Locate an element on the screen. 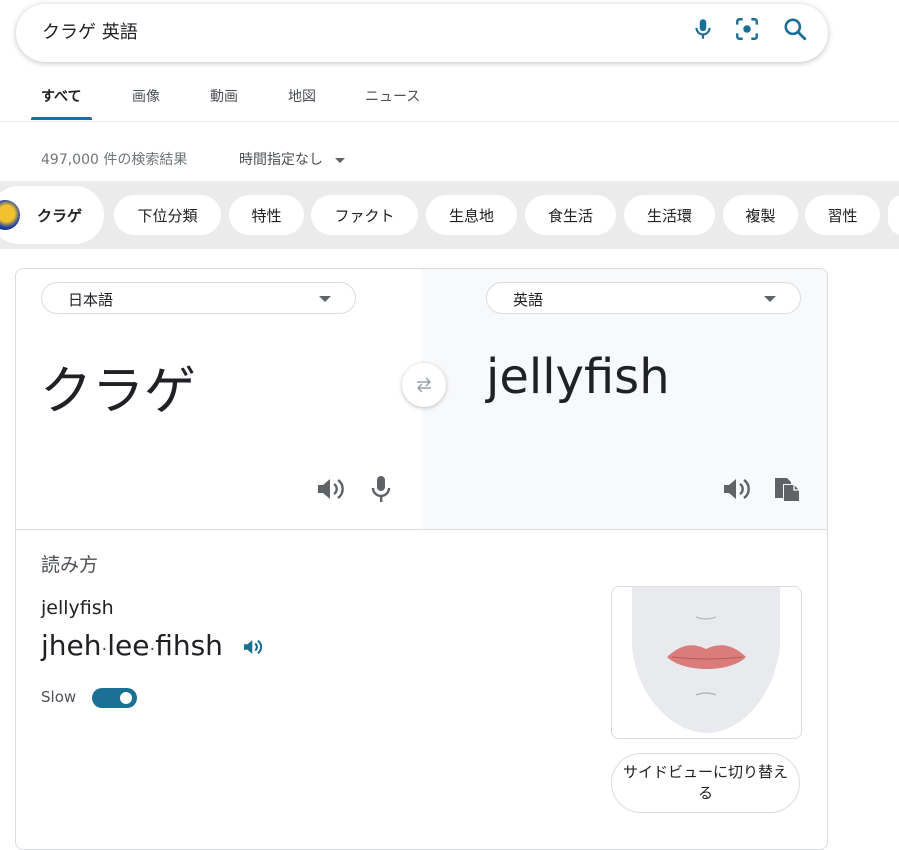  target-language-label: 英語 is located at coordinates (528, 300).